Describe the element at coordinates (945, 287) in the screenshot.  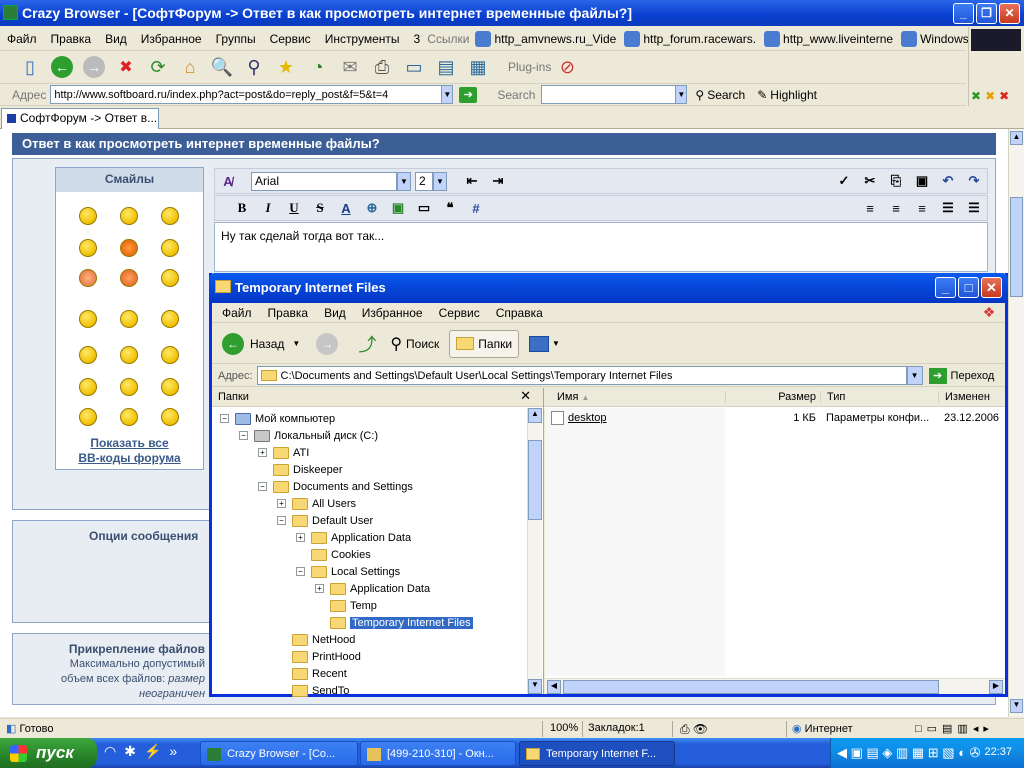
I see `explorer-minimize-button: _` at that location.